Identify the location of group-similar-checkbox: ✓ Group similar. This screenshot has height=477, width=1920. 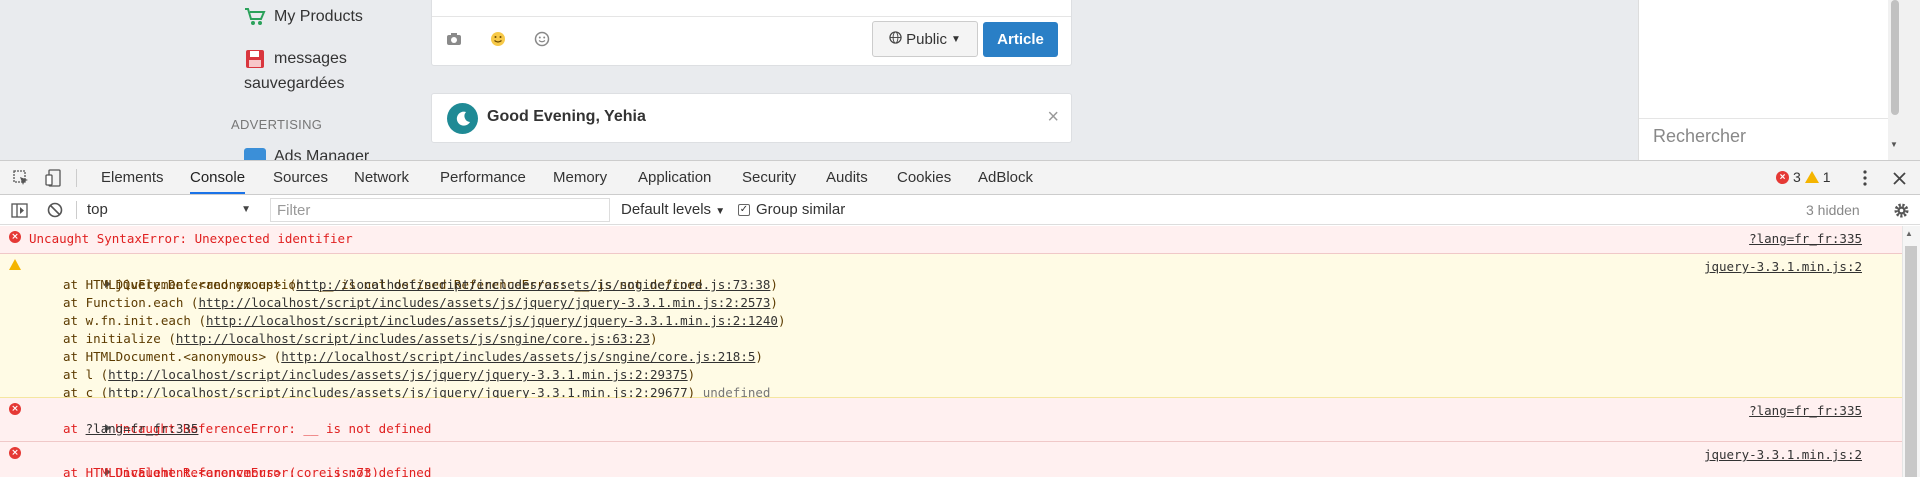
(791, 209).